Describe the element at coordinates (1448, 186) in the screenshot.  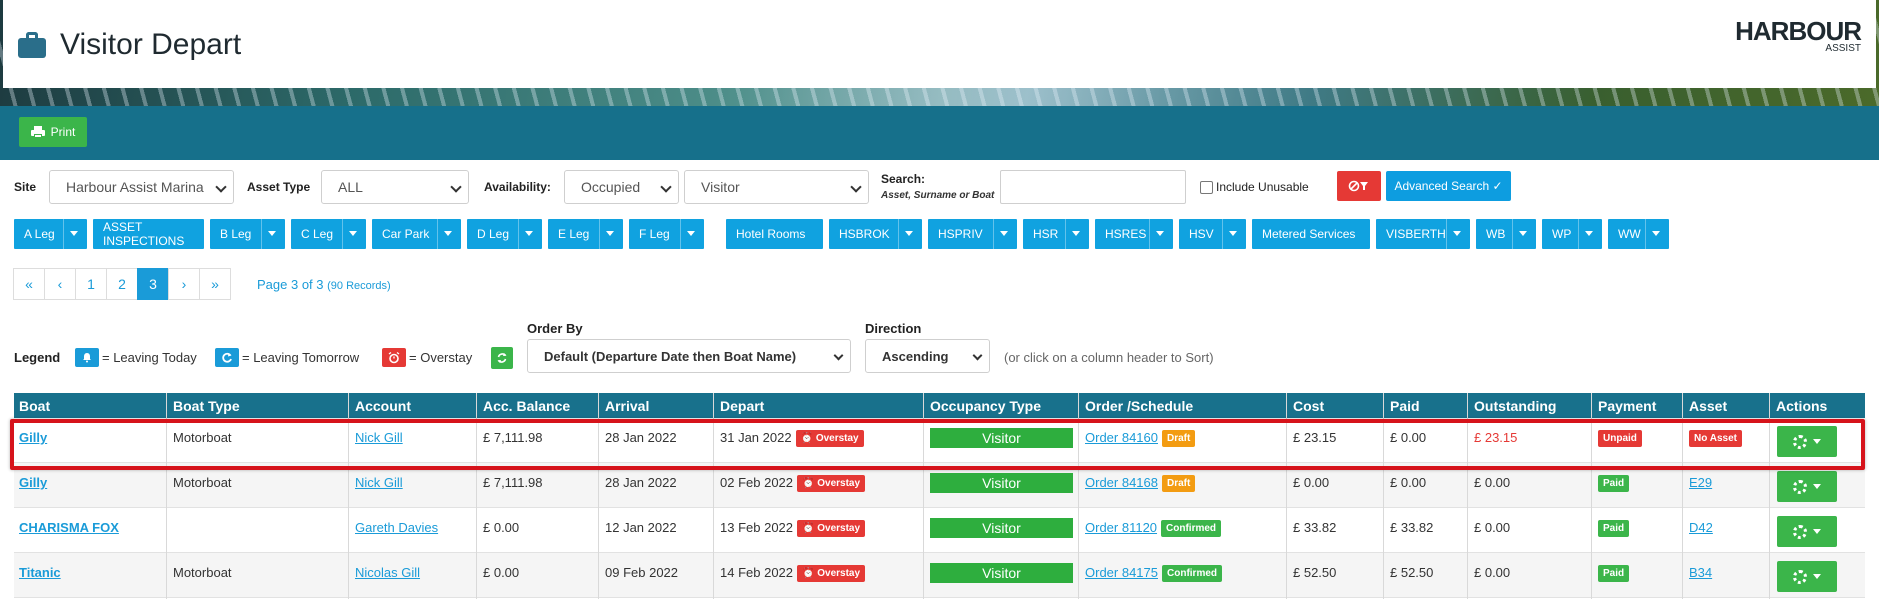
I see `advanced-search-button: Advanced Search ✓` at that location.